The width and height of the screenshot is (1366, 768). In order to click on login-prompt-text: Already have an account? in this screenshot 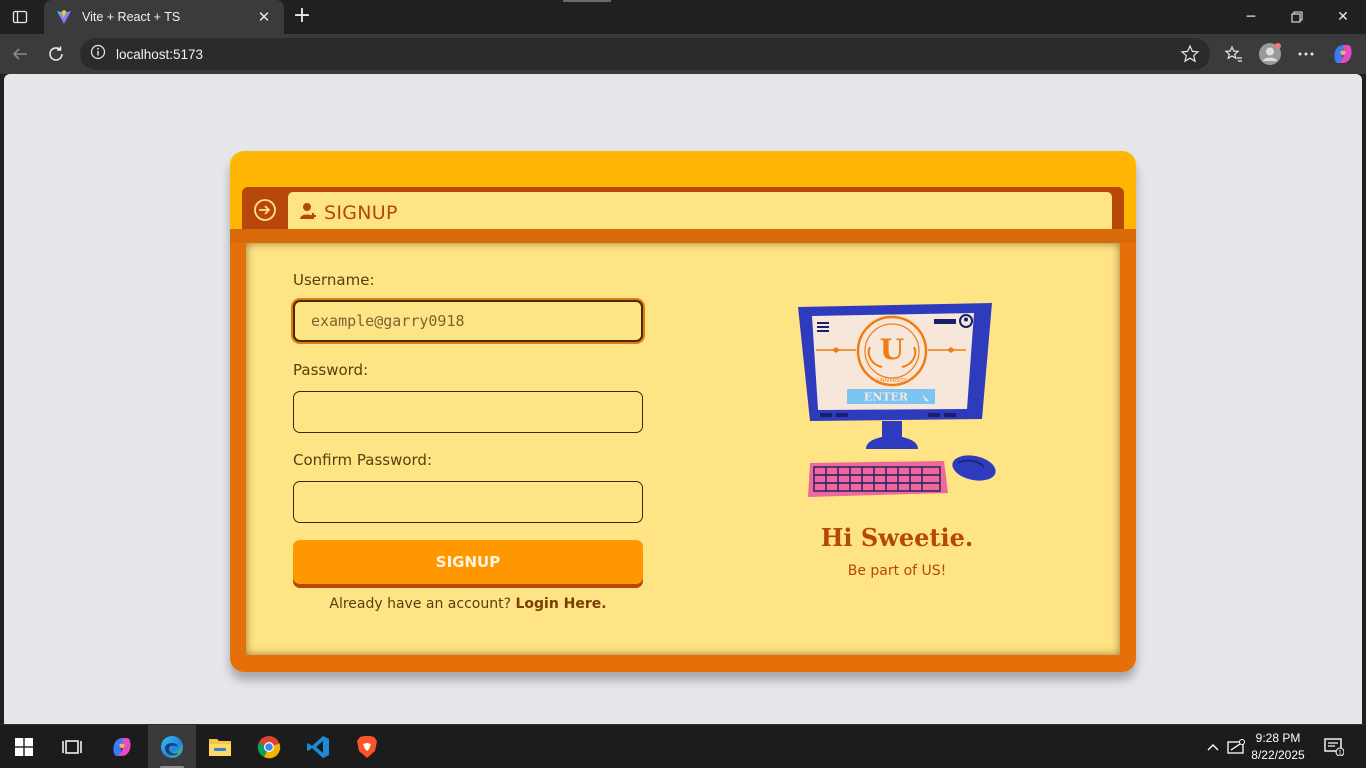, I will do `click(420, 604)`.